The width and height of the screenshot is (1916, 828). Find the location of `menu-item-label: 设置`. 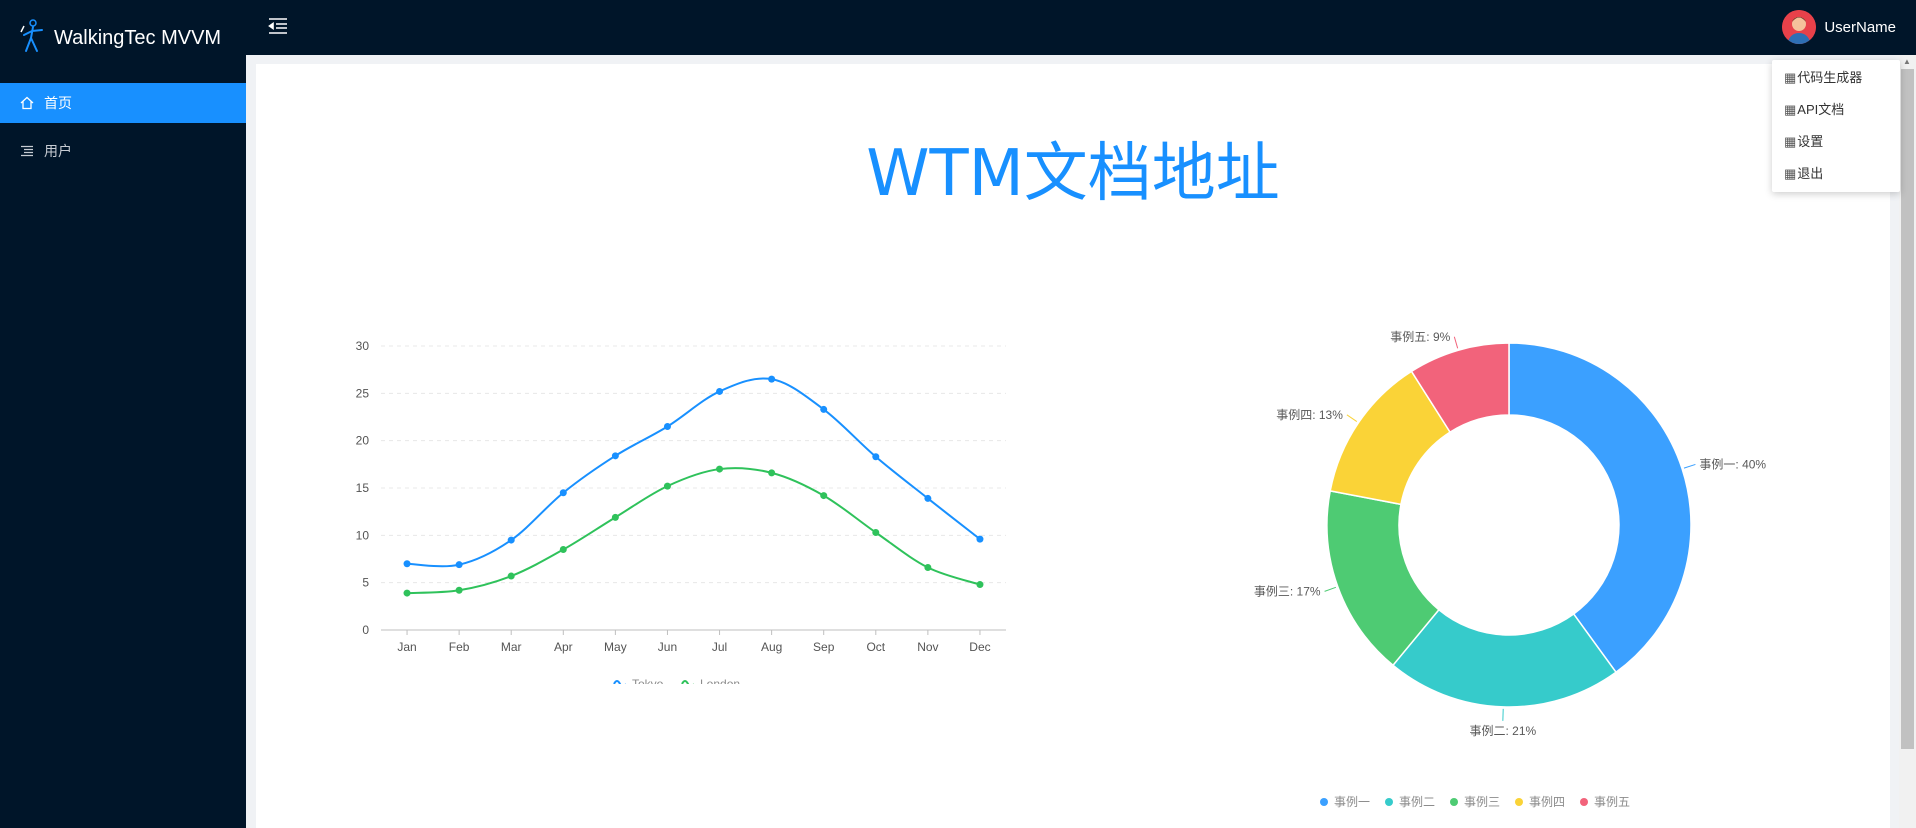

menu-item-label: 设置 is located at coordinates (1810, 141).